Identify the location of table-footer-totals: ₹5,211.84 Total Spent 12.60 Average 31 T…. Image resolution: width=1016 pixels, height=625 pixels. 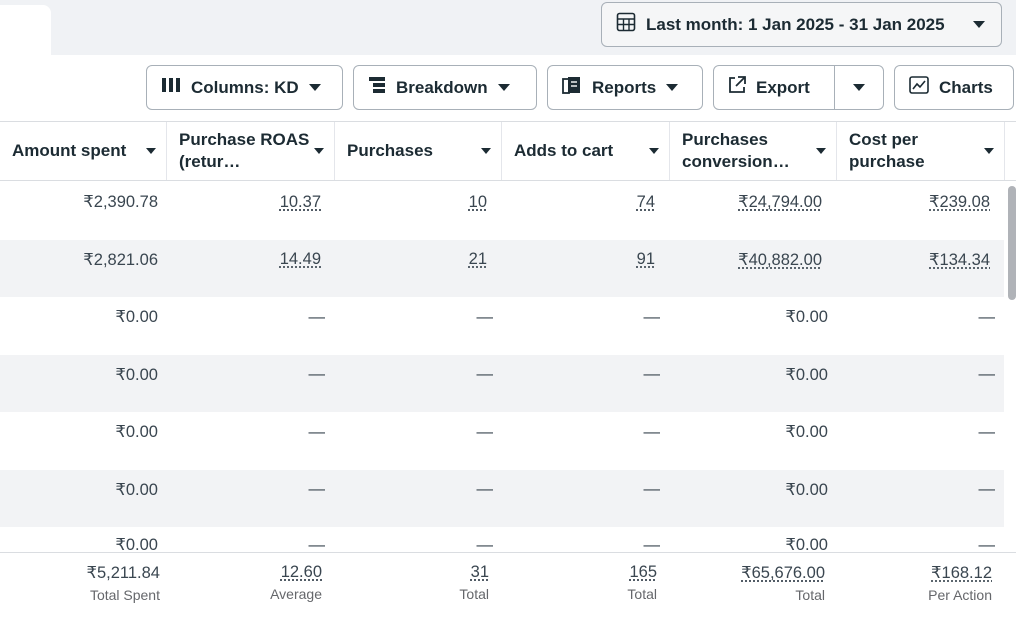
(508, 588).